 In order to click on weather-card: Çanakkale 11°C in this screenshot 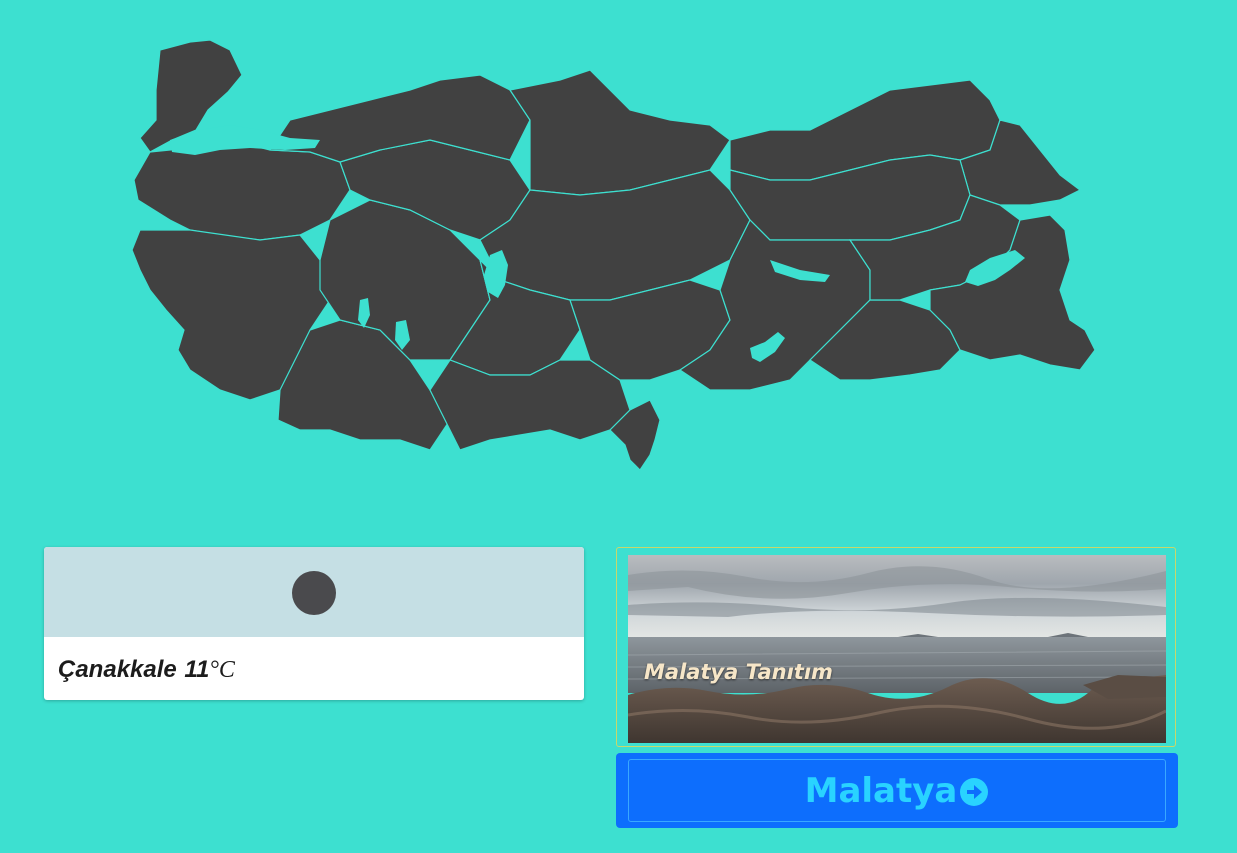, I will do `click(314, 623)`.